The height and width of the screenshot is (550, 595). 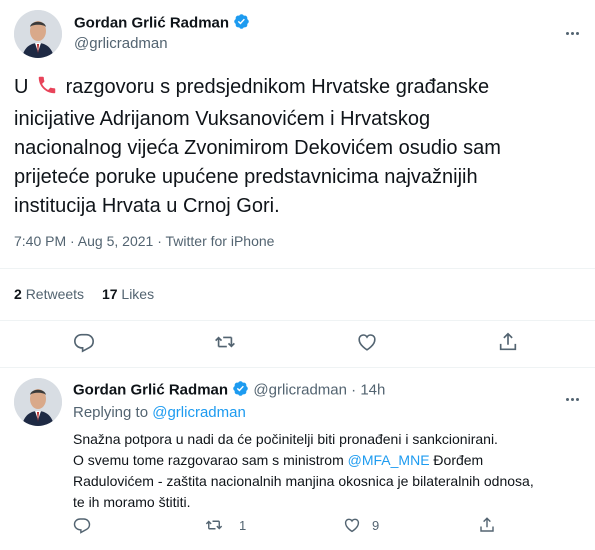 What do you see at coordinates (51, 294) in the screenshot?
I see `retweets-stat: 2 Retweets` at bounding box center [51, 294].